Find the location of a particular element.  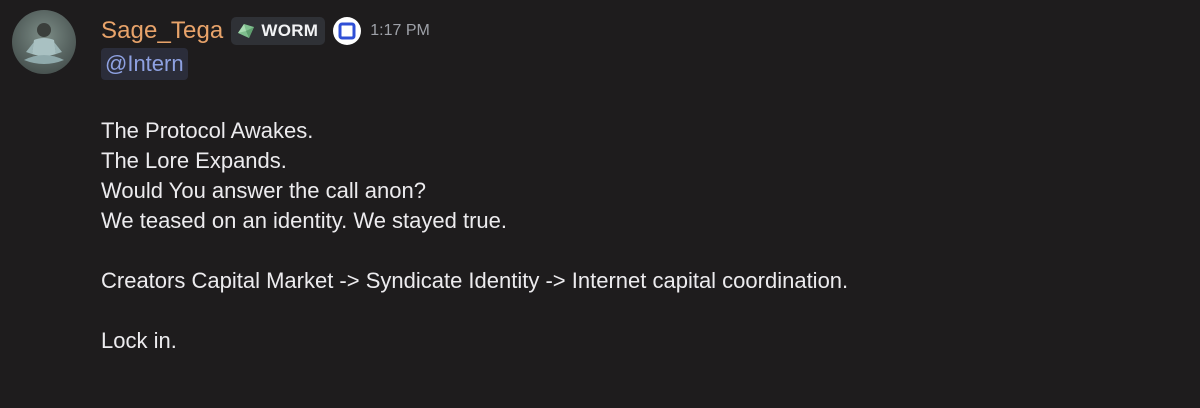

user-avatar is located at coordinates (44, 42).